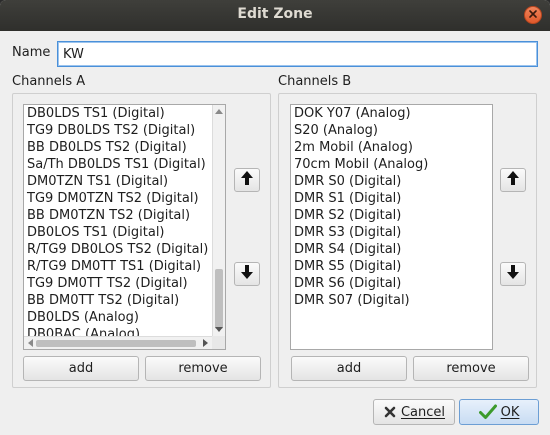  I want to click on scroll-left-icon, so click(30, 343).